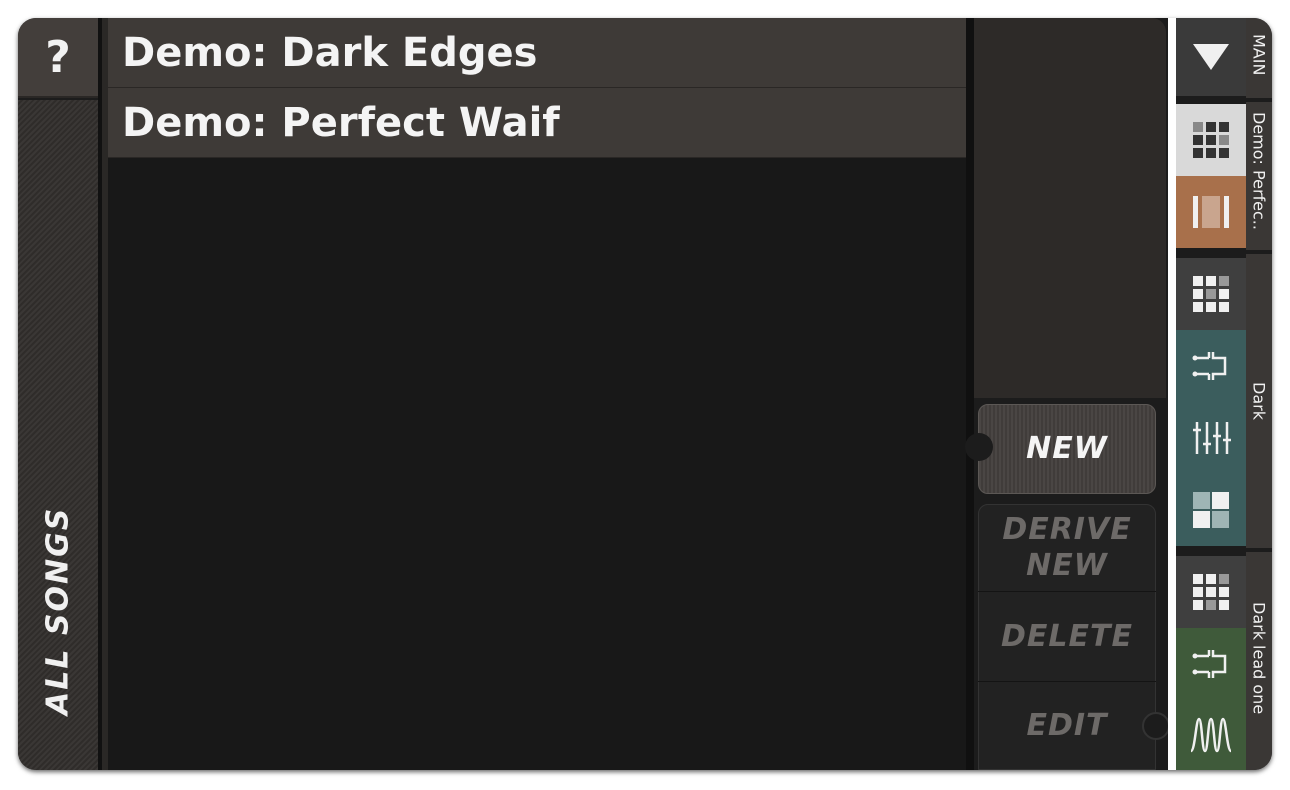  I want to click on patch-label: Dark lead one, so click(1259, 658).